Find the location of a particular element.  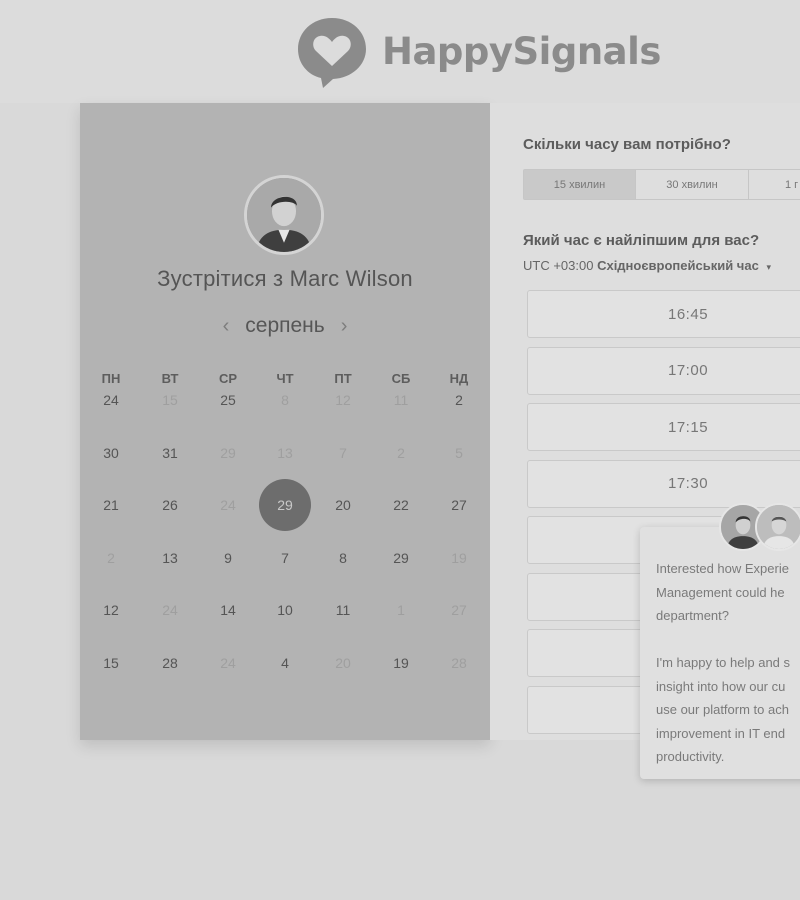

chat-agent-avatar is located at coordinates (777, 527).